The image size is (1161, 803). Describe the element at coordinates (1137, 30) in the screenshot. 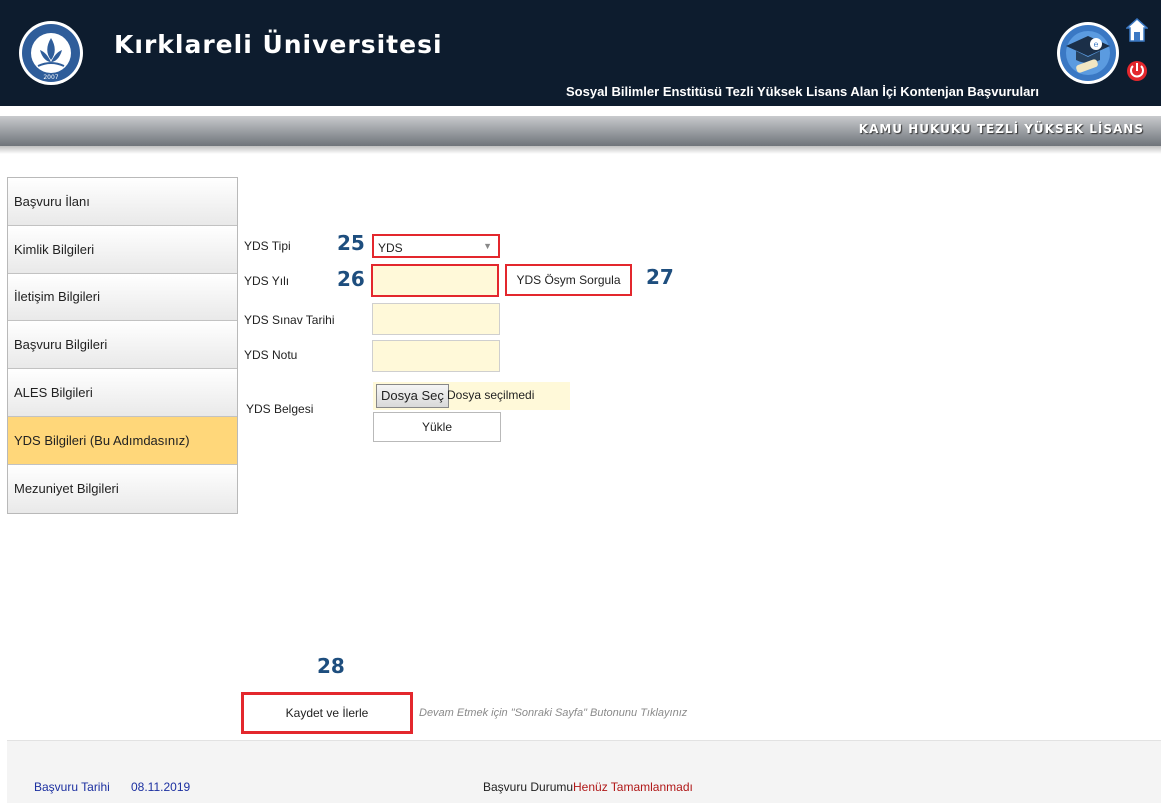

I see `home-icon` at that location.